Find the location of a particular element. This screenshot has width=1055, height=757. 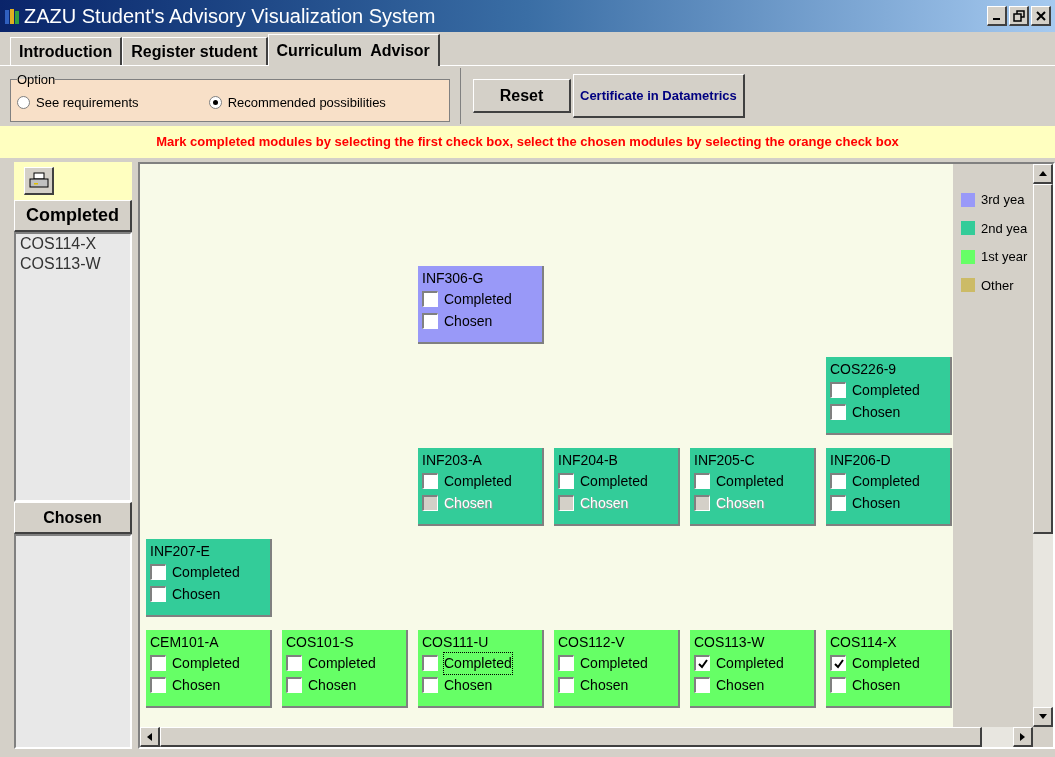

legend-label: 2nd yea is located at coordinates (1004, 228).